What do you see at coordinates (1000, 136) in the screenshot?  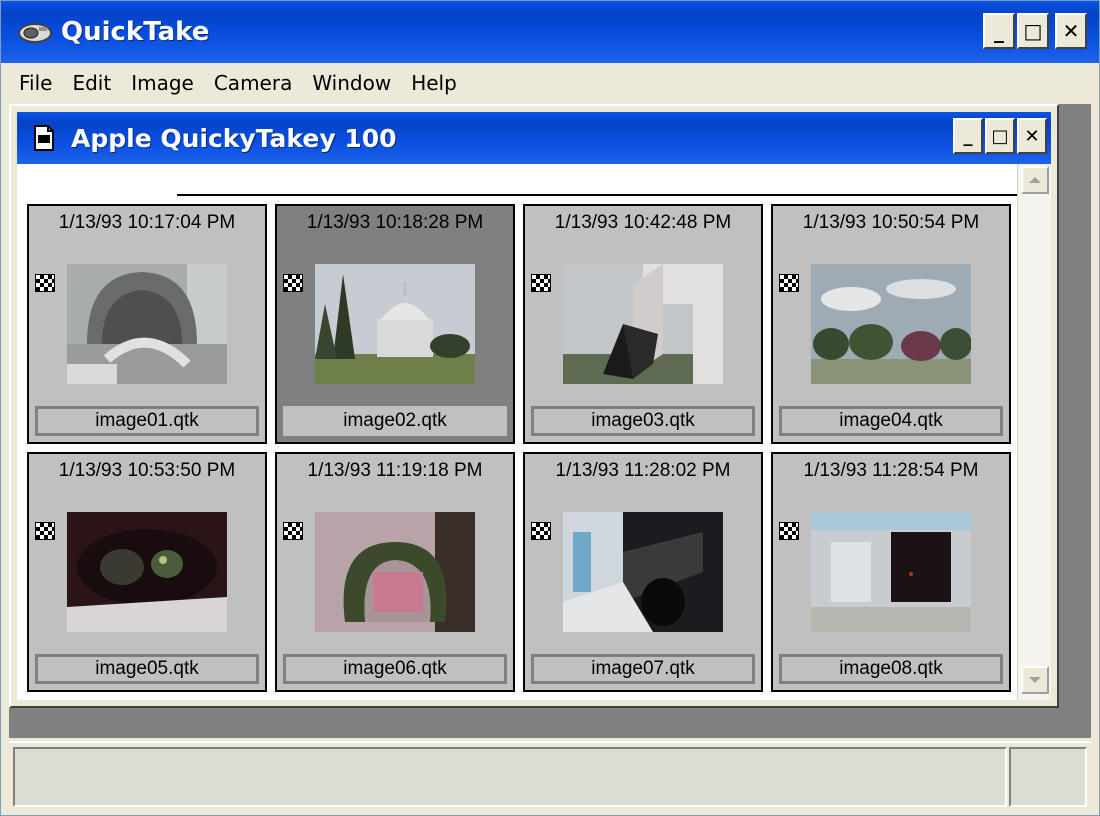 I see `child-maximize-button: □` at bounding box center [1000, 136].